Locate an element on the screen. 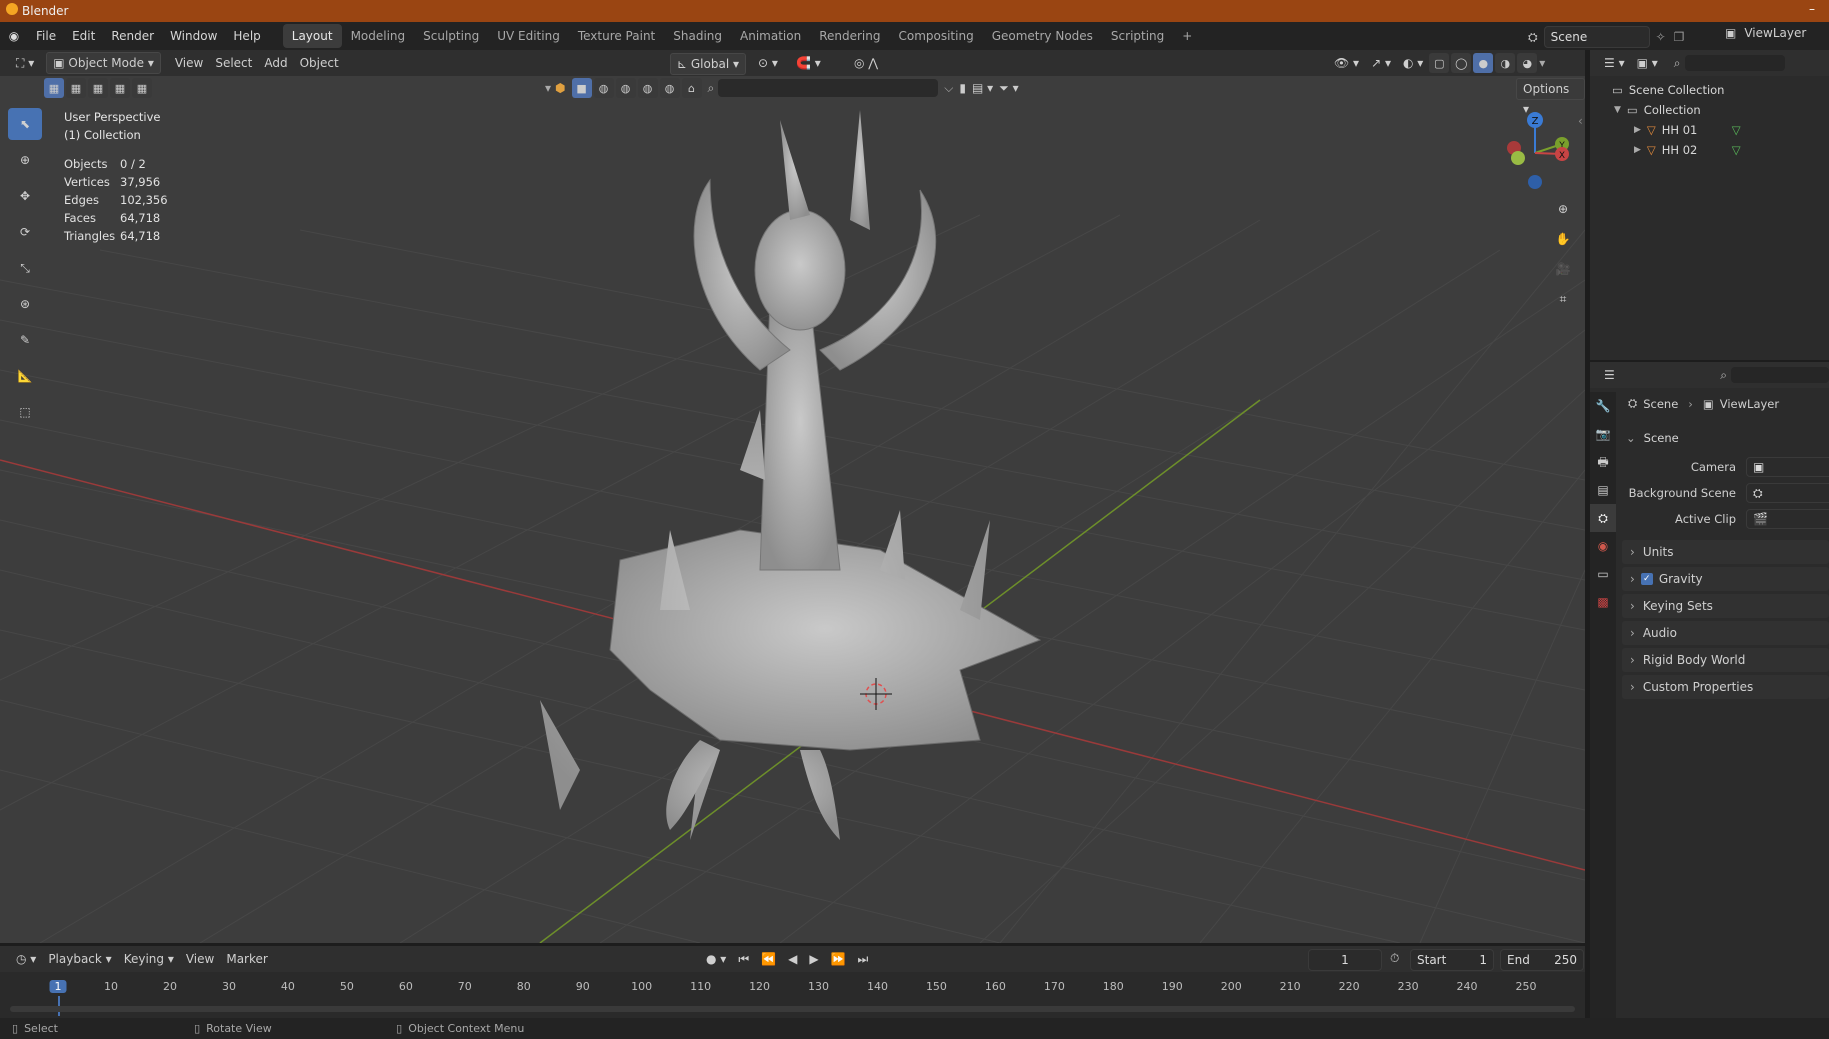  select-intersect-icon: ▦ is located at coordinates (142, 88).